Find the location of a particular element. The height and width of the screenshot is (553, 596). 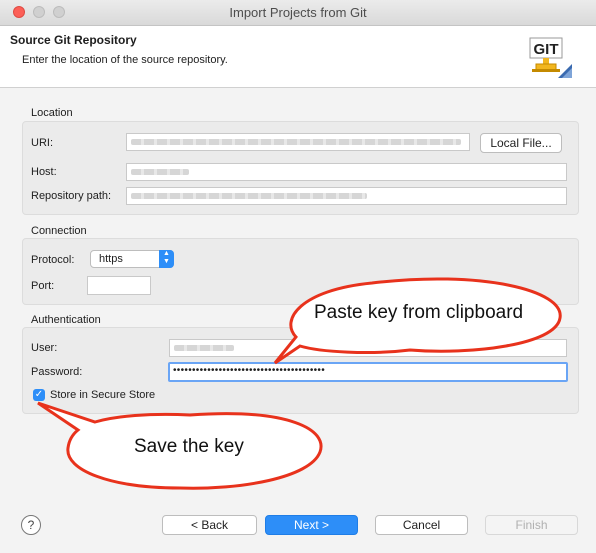

next-button: Next > is located at coordinates (311, 525).